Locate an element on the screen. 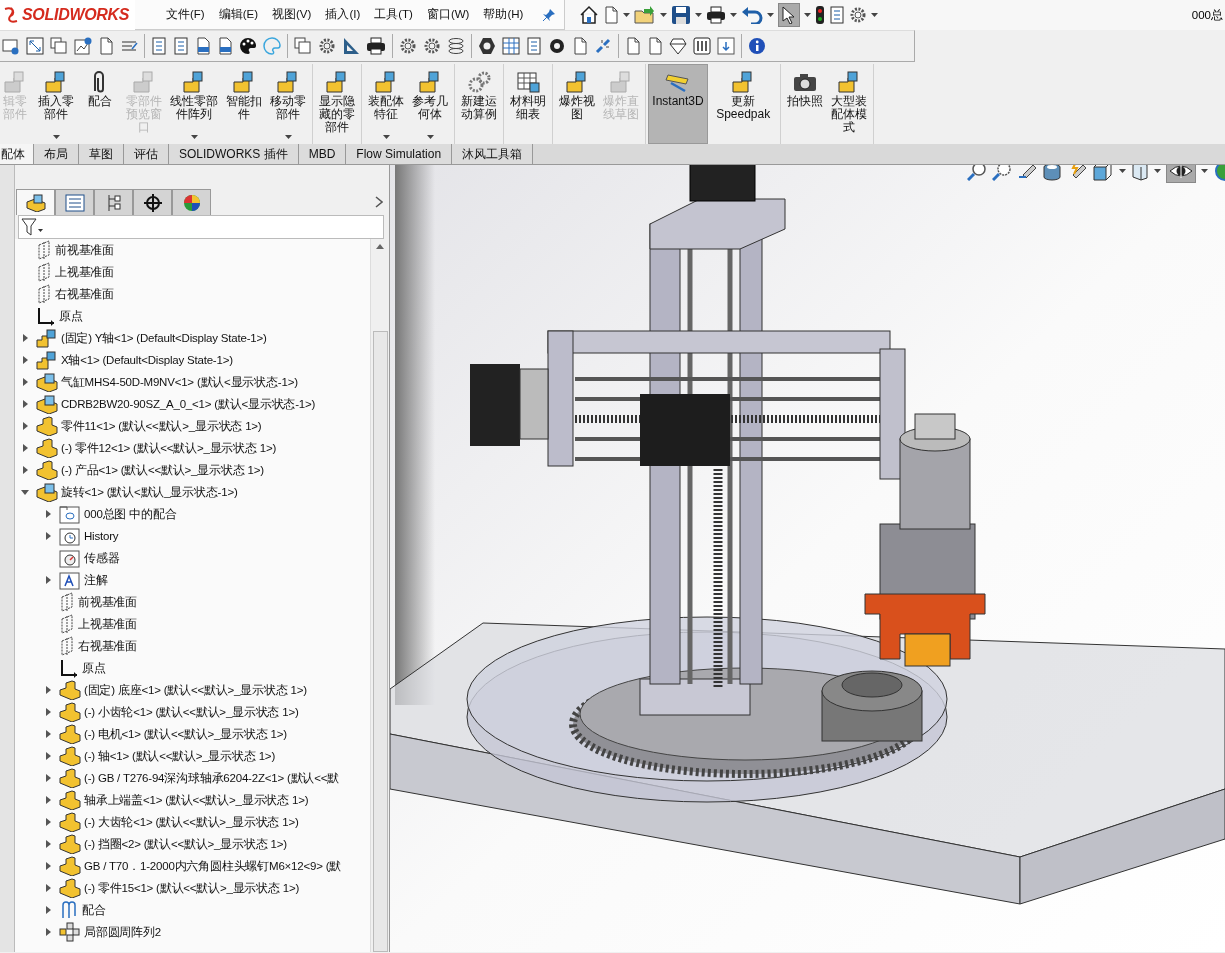  menu-item: 插入(I) is located at coordinates (343, 14).